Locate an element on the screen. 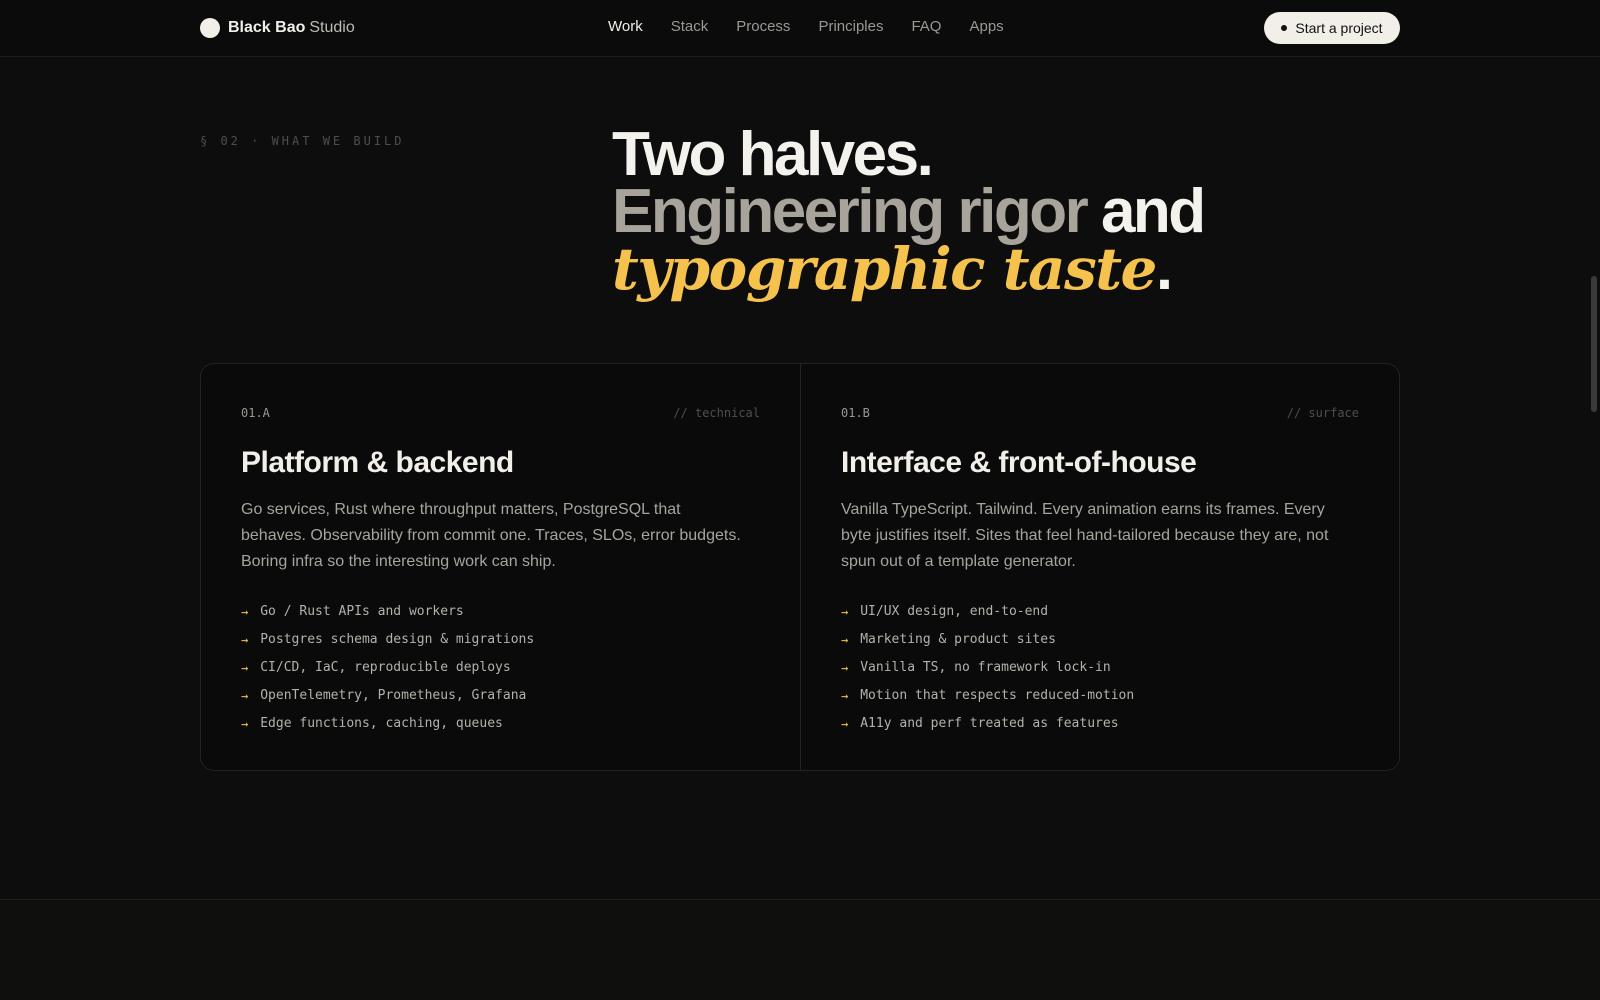 The width and height of the screenshot is (1600, 1000). list-item: → Go / Rust APIs and workers is located at coordinates (387, 612).